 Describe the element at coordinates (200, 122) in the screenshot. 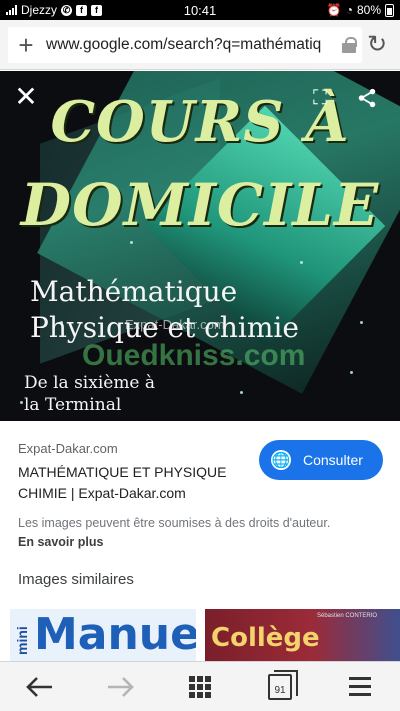

I see `image-title-line1: COURS À` at that location.